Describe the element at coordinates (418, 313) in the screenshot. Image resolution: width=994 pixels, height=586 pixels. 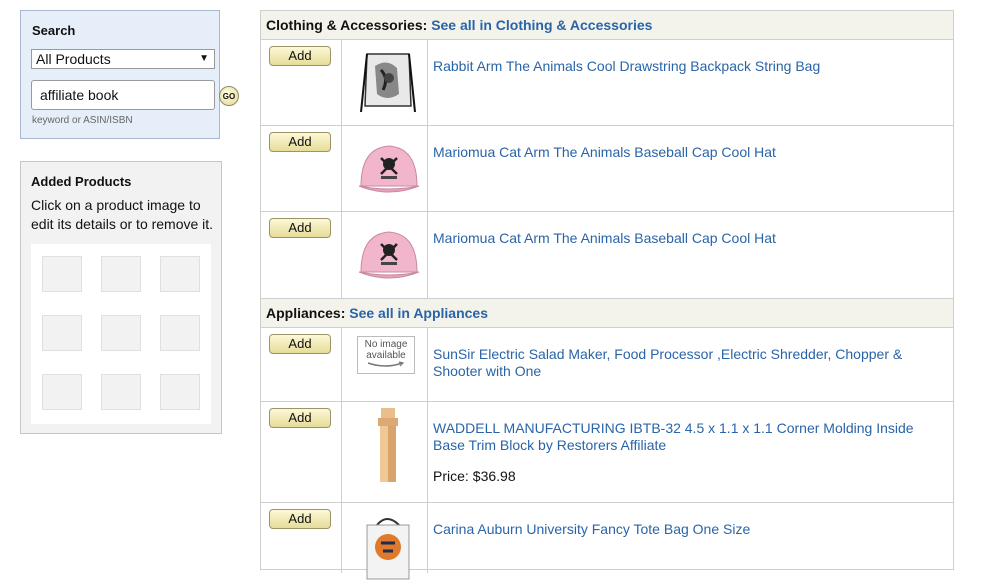
I see `see-all-appliances-link: See all in Appliances` at that location.